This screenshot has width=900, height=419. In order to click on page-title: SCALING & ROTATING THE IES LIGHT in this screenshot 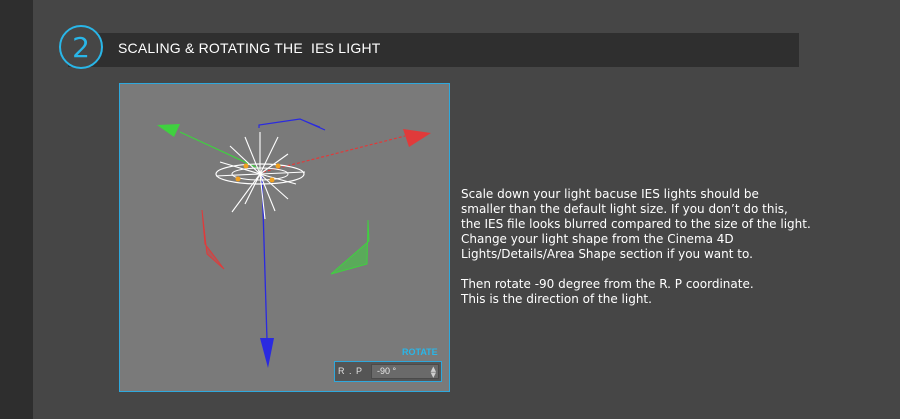, I will do `click(249, 48)`.